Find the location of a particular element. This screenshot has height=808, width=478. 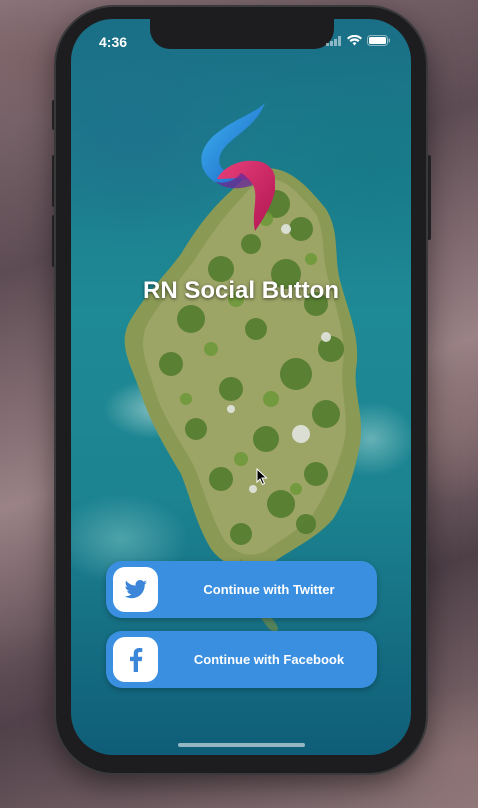

status-time: 4:36 is located at coordinates (113, 42).